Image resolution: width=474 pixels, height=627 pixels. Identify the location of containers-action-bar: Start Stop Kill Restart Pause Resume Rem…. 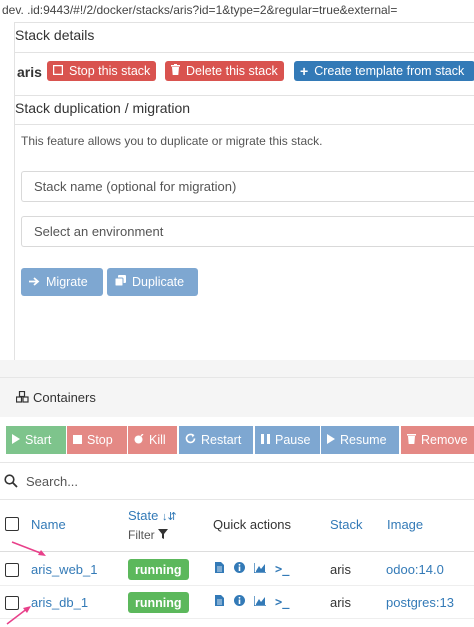
(237, 439).